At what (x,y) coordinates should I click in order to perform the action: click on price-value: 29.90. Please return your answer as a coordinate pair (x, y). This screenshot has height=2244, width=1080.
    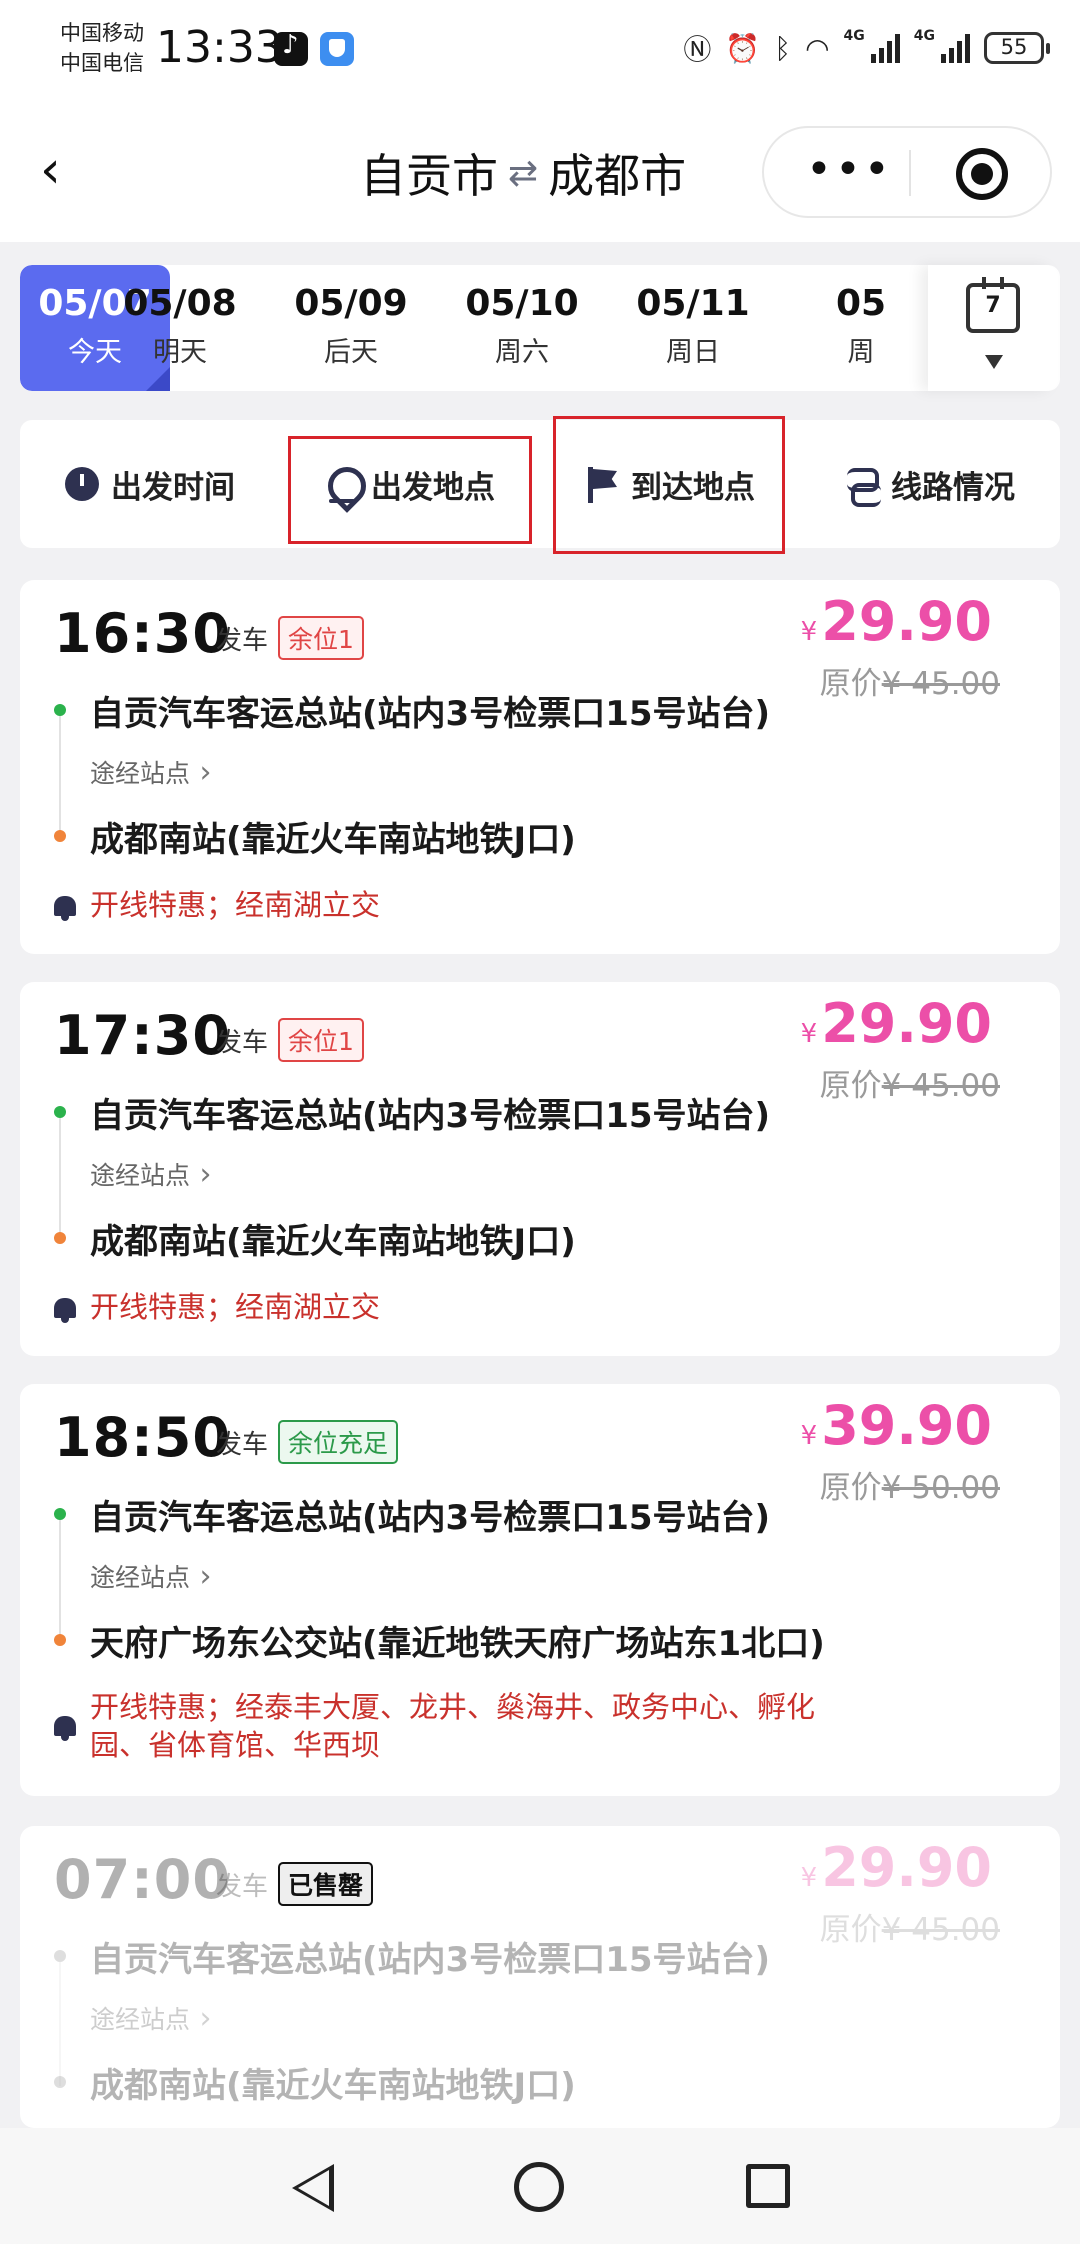
    Looking at the image, I should click on (906, 1023).